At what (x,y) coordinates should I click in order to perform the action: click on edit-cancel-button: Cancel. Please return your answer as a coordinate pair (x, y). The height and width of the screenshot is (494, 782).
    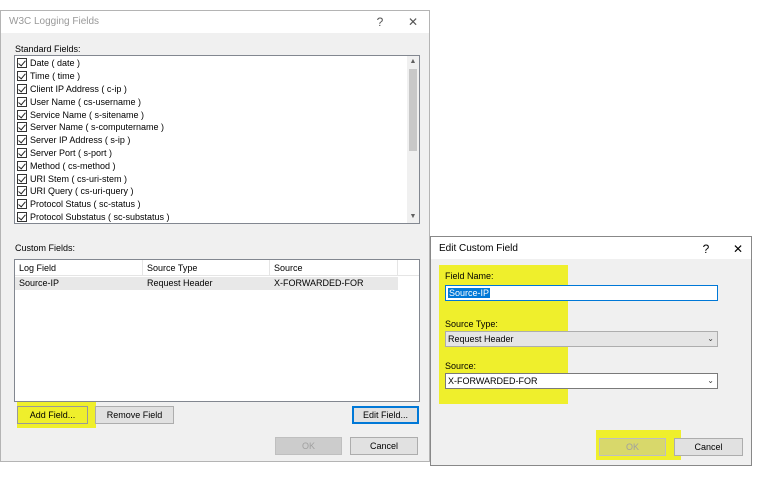
    Looking at the image, I should click on (708, 447).